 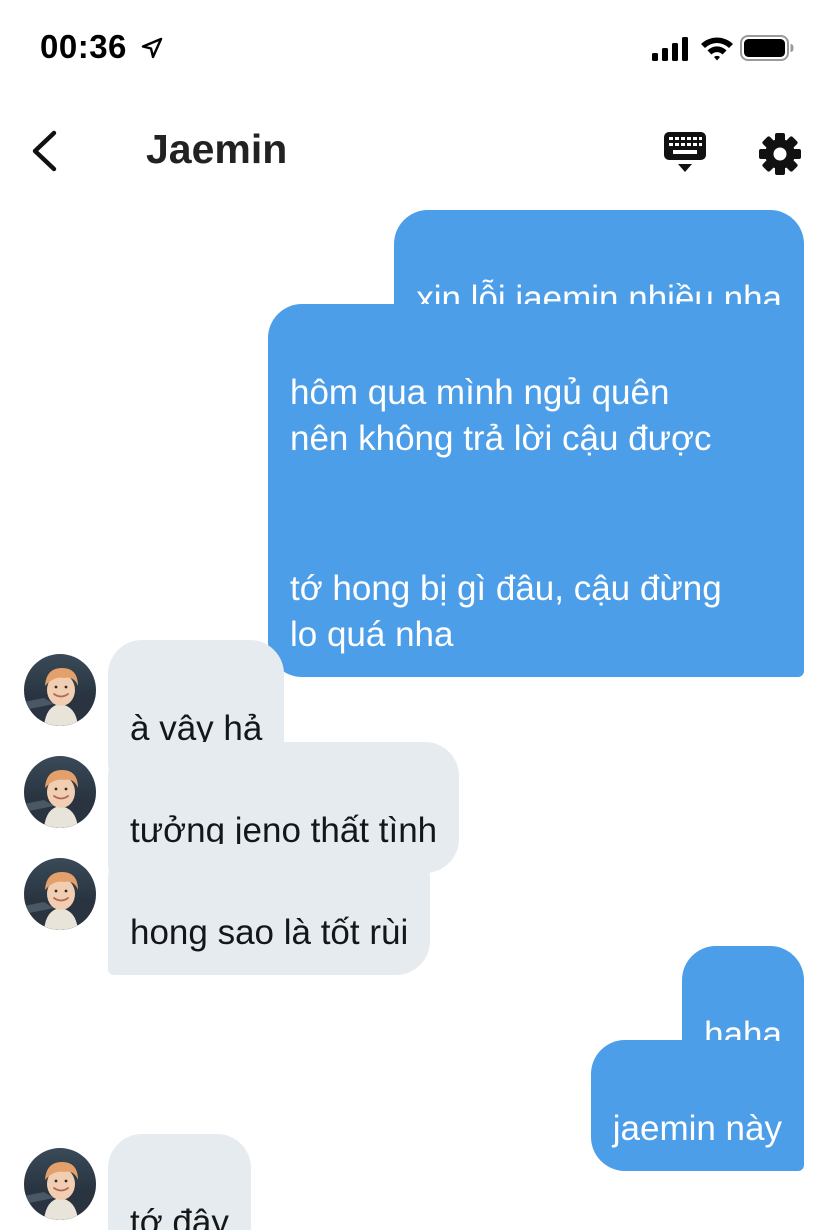 What do you see at coordinates (697, 1105) in the screenshot?
I see `sent-message: jaemin này` at bounding box center [697, 1105].